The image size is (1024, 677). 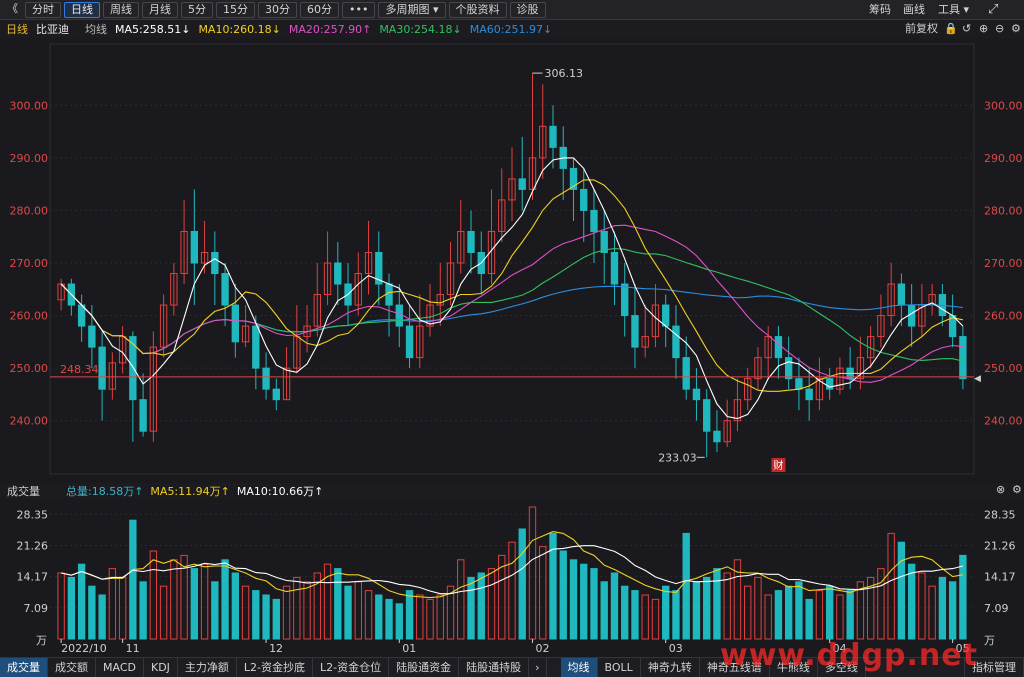 What do you see at coordinates (23, 491) in the screenshot?
I see `volume-title: 成交量` at bounding box center [23, 491].